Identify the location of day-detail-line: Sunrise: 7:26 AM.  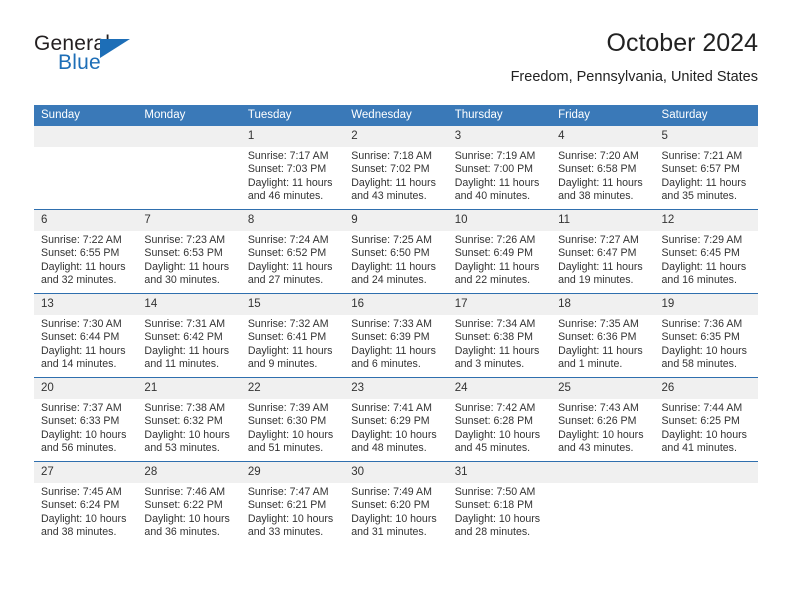
(495, 240).